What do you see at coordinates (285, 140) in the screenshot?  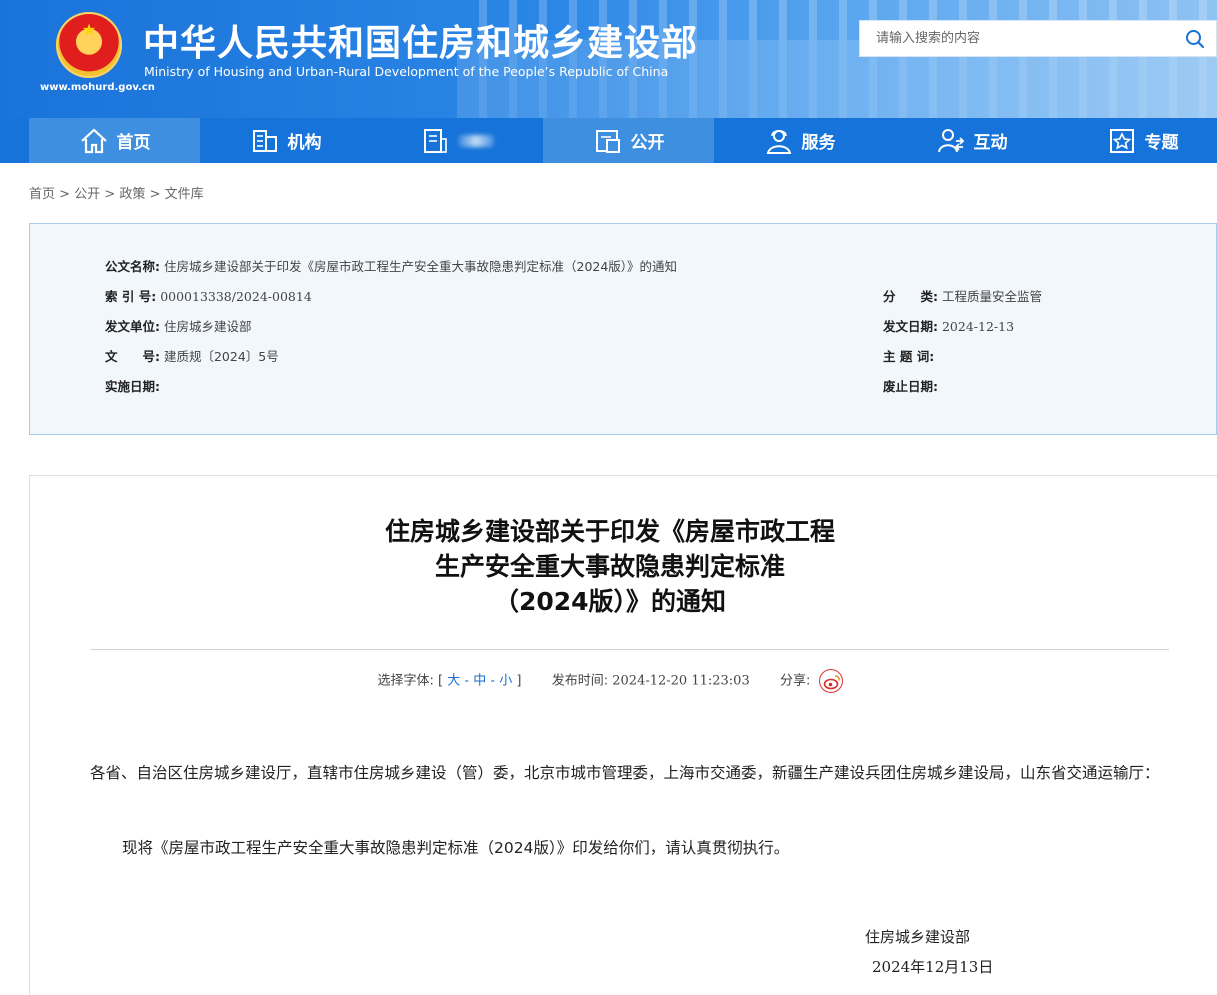 I see `nav-item-organization: 机构` at bounding box center [285, 140].